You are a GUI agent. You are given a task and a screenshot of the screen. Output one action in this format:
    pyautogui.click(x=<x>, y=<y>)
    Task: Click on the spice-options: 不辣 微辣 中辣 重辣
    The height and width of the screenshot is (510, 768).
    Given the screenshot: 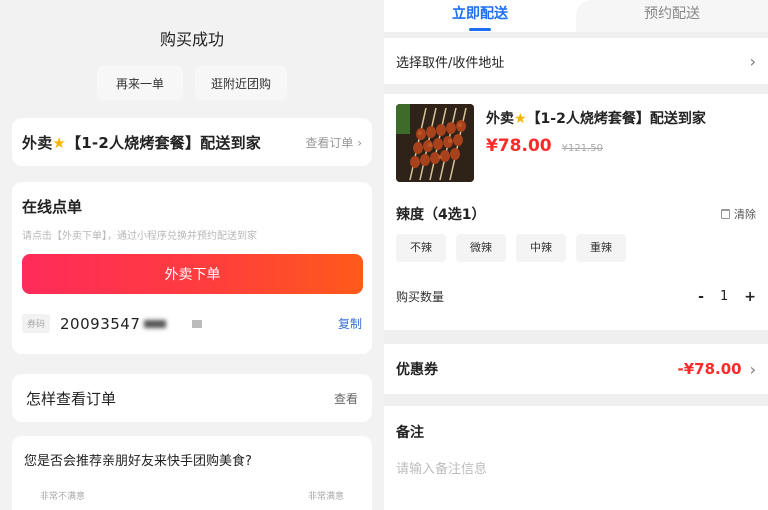 What is the action you would take?
    pyautogui.click(x=576, y=248)
    